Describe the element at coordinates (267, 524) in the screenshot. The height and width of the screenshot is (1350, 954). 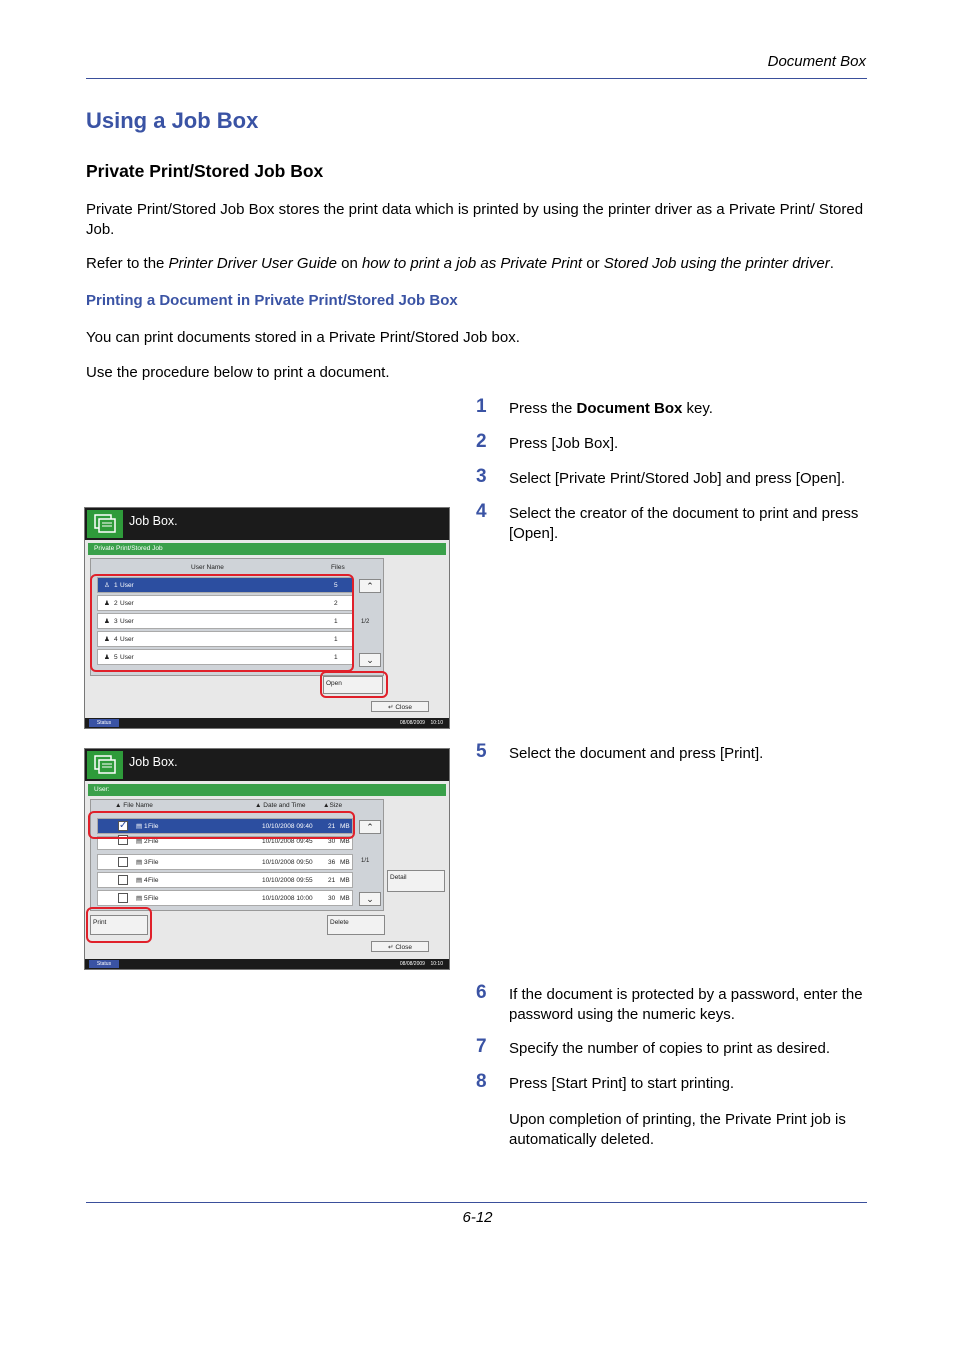
I see `screen1-topbar: Job Box.` at that location.